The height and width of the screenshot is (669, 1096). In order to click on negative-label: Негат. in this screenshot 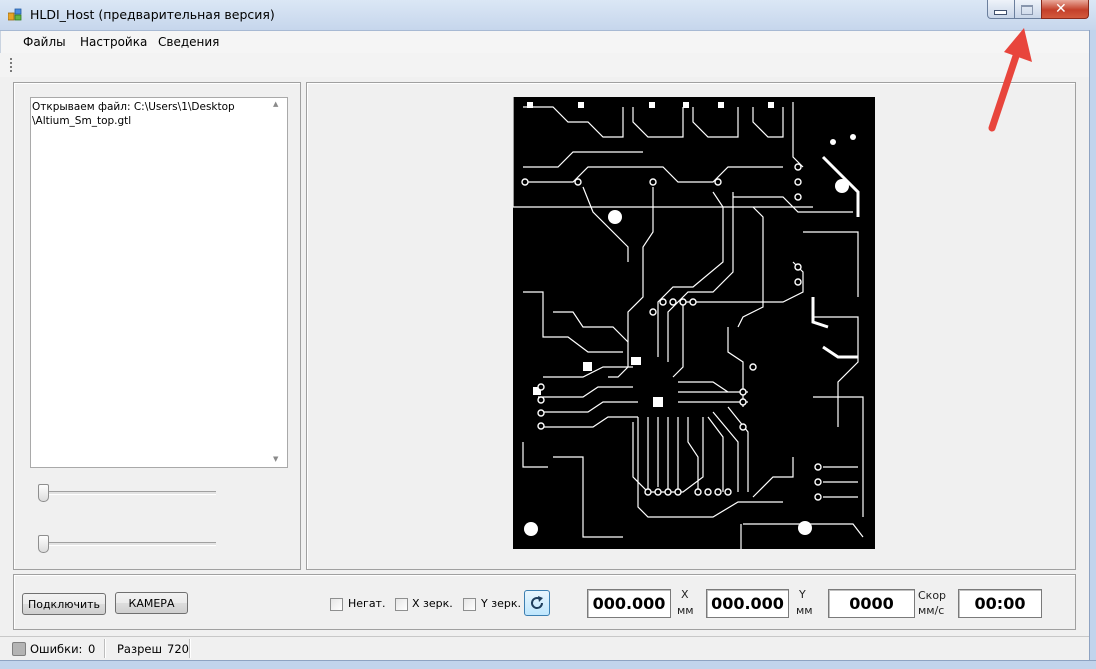, I will do `click(367, 603)`.